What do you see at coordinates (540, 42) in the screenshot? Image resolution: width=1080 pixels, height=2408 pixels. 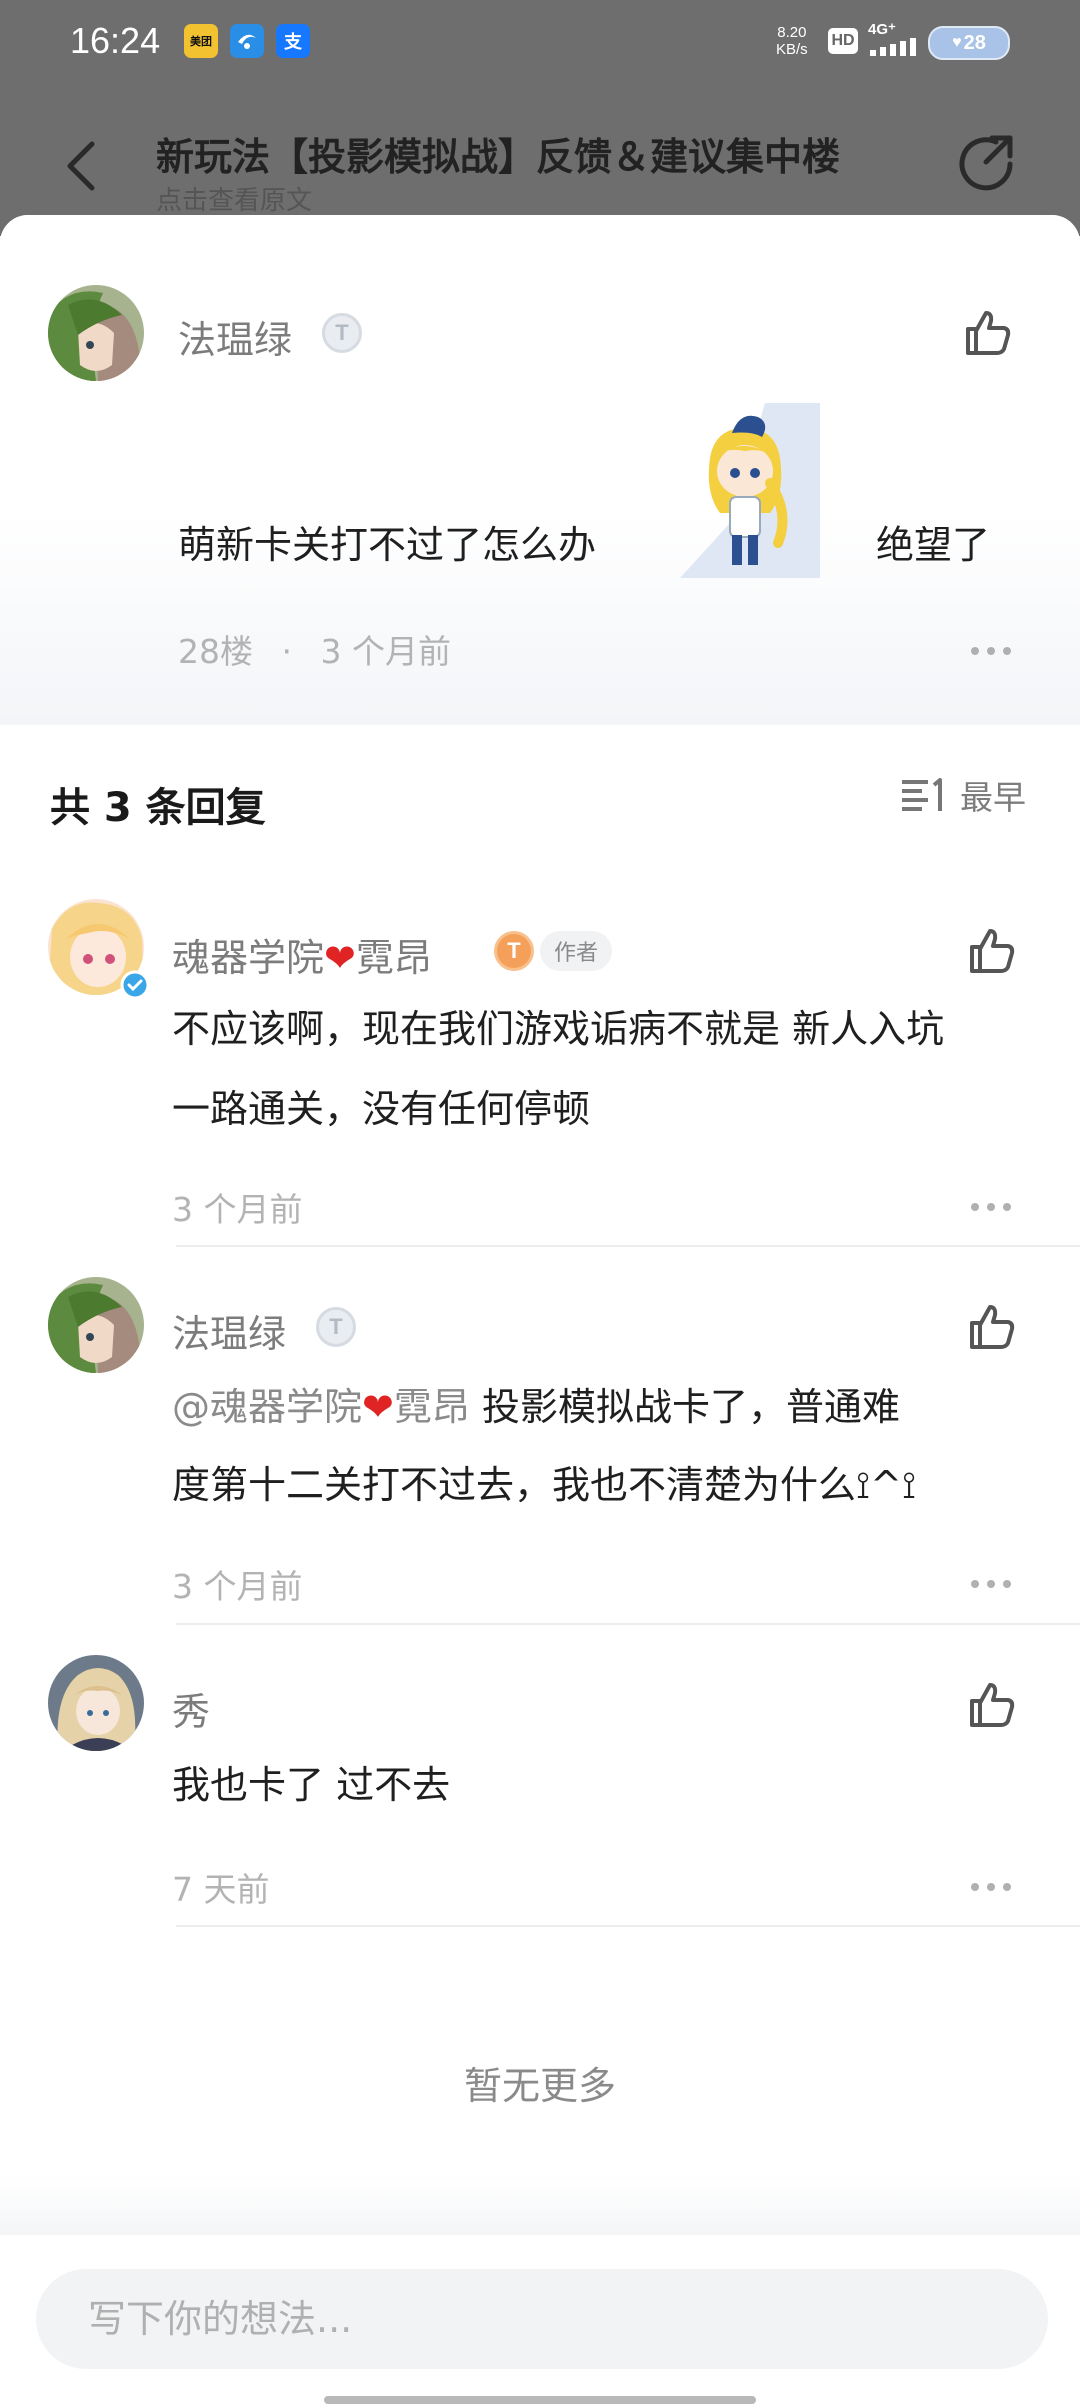 I see `status-bar: 16:24 美团 支 8.20 KB/s HD 4G⁺ ♥ 28` at bounding box center [540, 42].